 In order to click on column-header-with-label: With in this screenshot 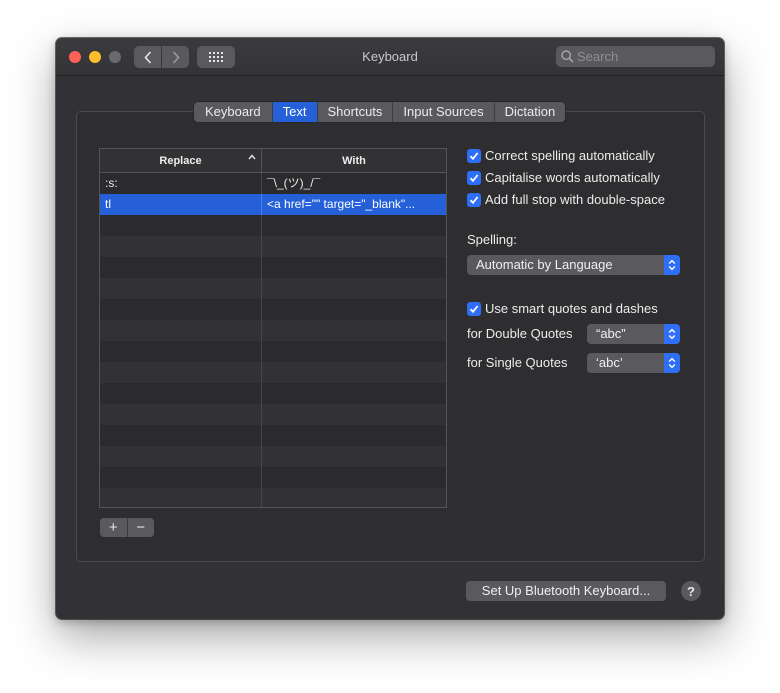, I will do `click(354, 160)`.